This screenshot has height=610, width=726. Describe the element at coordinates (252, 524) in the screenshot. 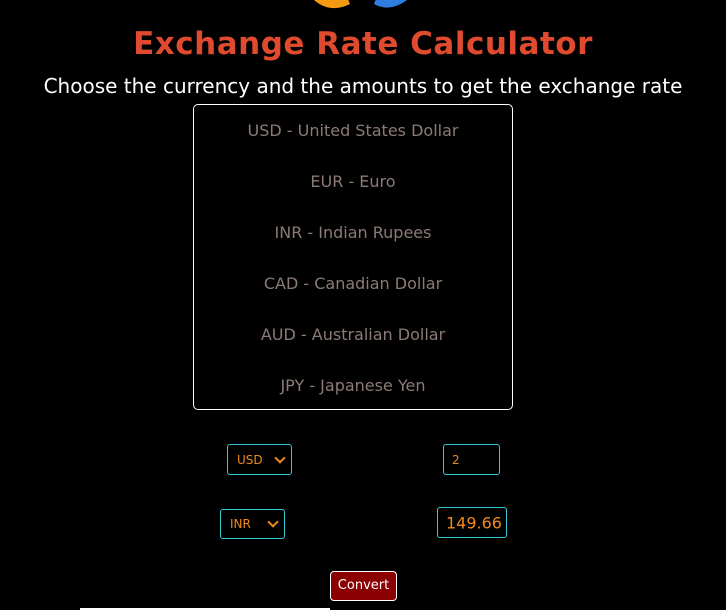

I see `to-currency-select: INR` at that location.